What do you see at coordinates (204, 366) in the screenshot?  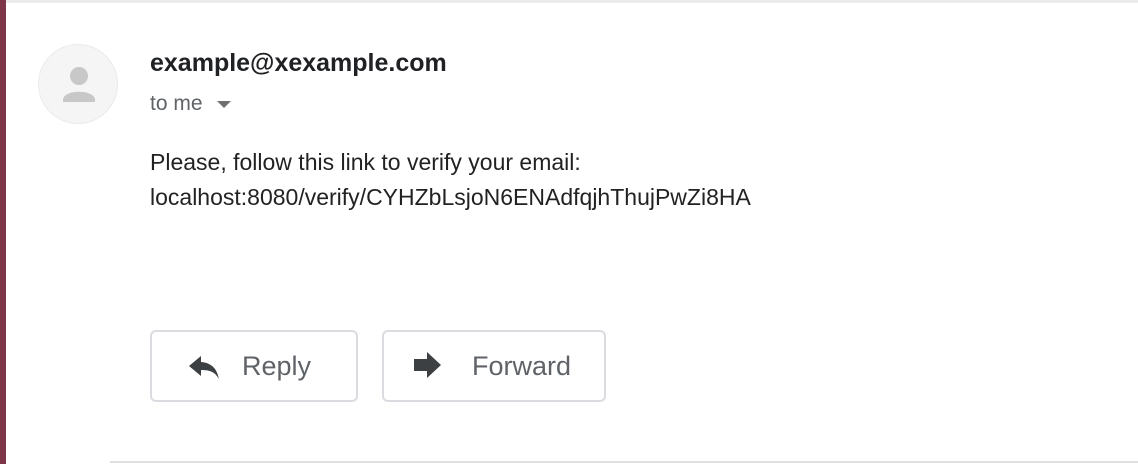 I see `reply-arrow-icon` at bounding box center [204, 366].